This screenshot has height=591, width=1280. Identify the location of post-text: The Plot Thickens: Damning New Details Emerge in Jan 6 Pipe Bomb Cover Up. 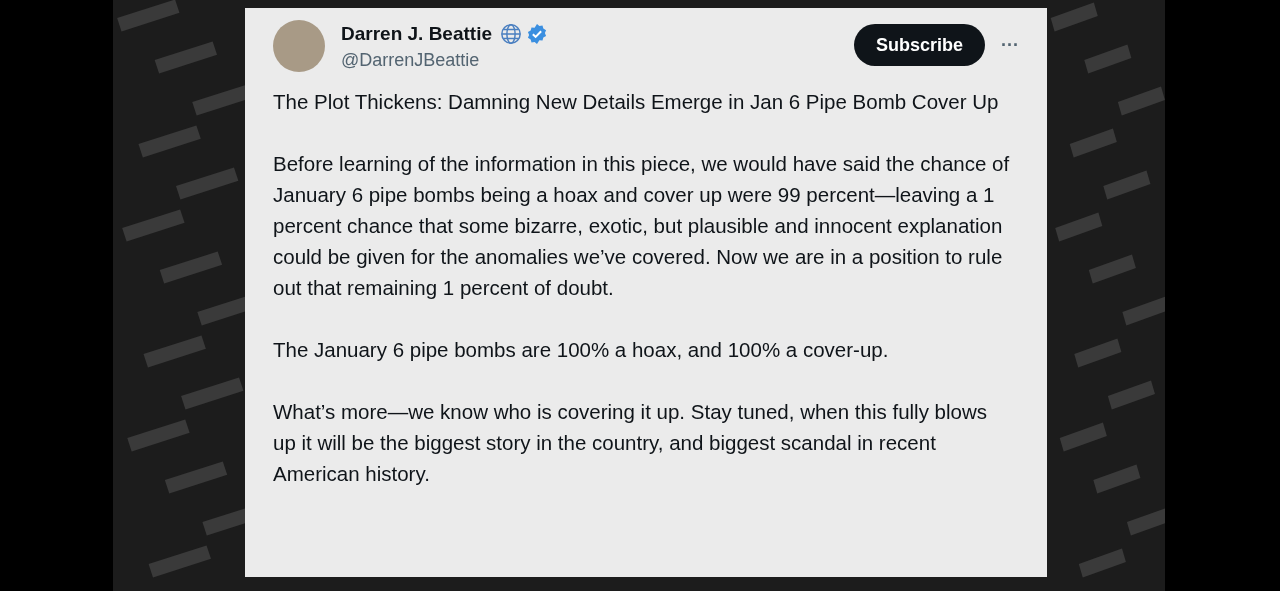
(636, 102).